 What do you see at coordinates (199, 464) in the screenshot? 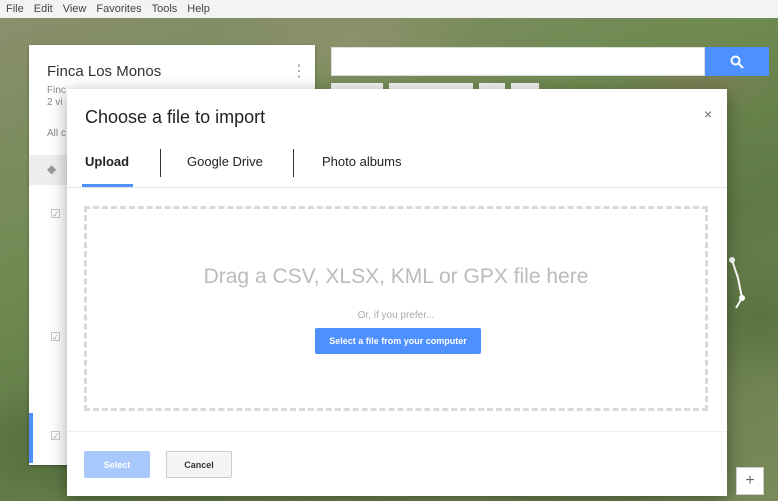
I see `cancel-button: Cancel` at bounding box center [199, 464].